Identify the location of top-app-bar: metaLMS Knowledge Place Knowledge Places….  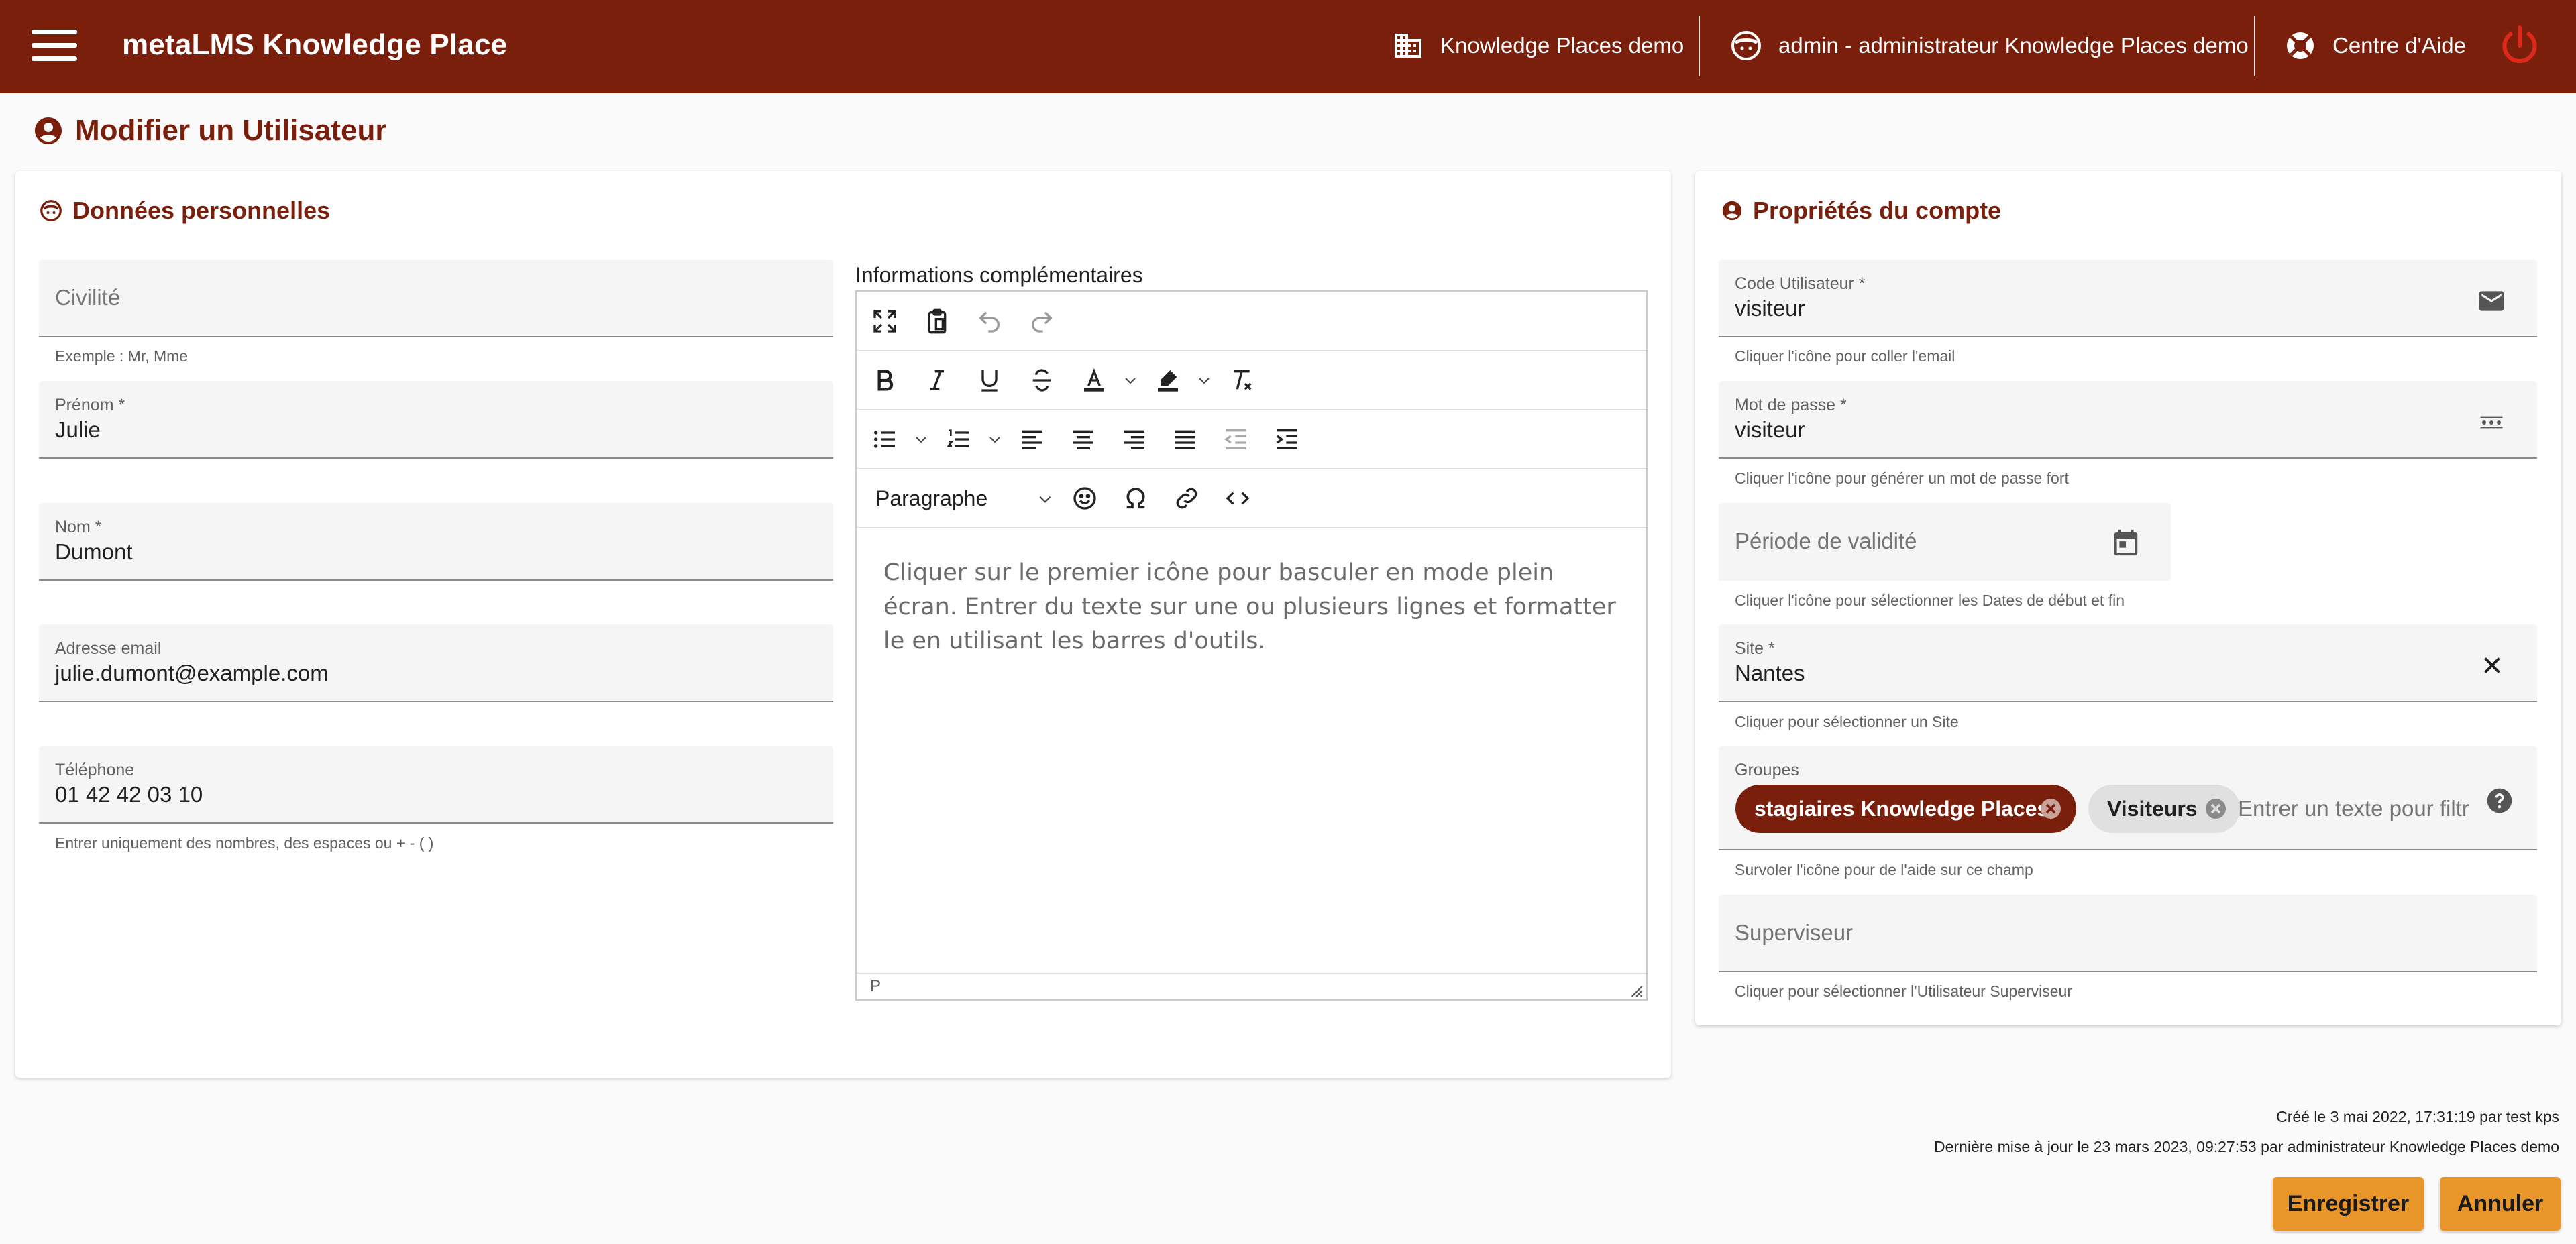
(1288, 46).